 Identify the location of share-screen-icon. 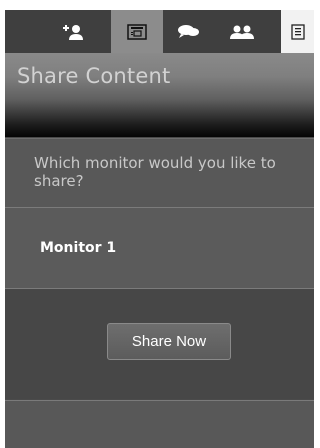
(137, 31).